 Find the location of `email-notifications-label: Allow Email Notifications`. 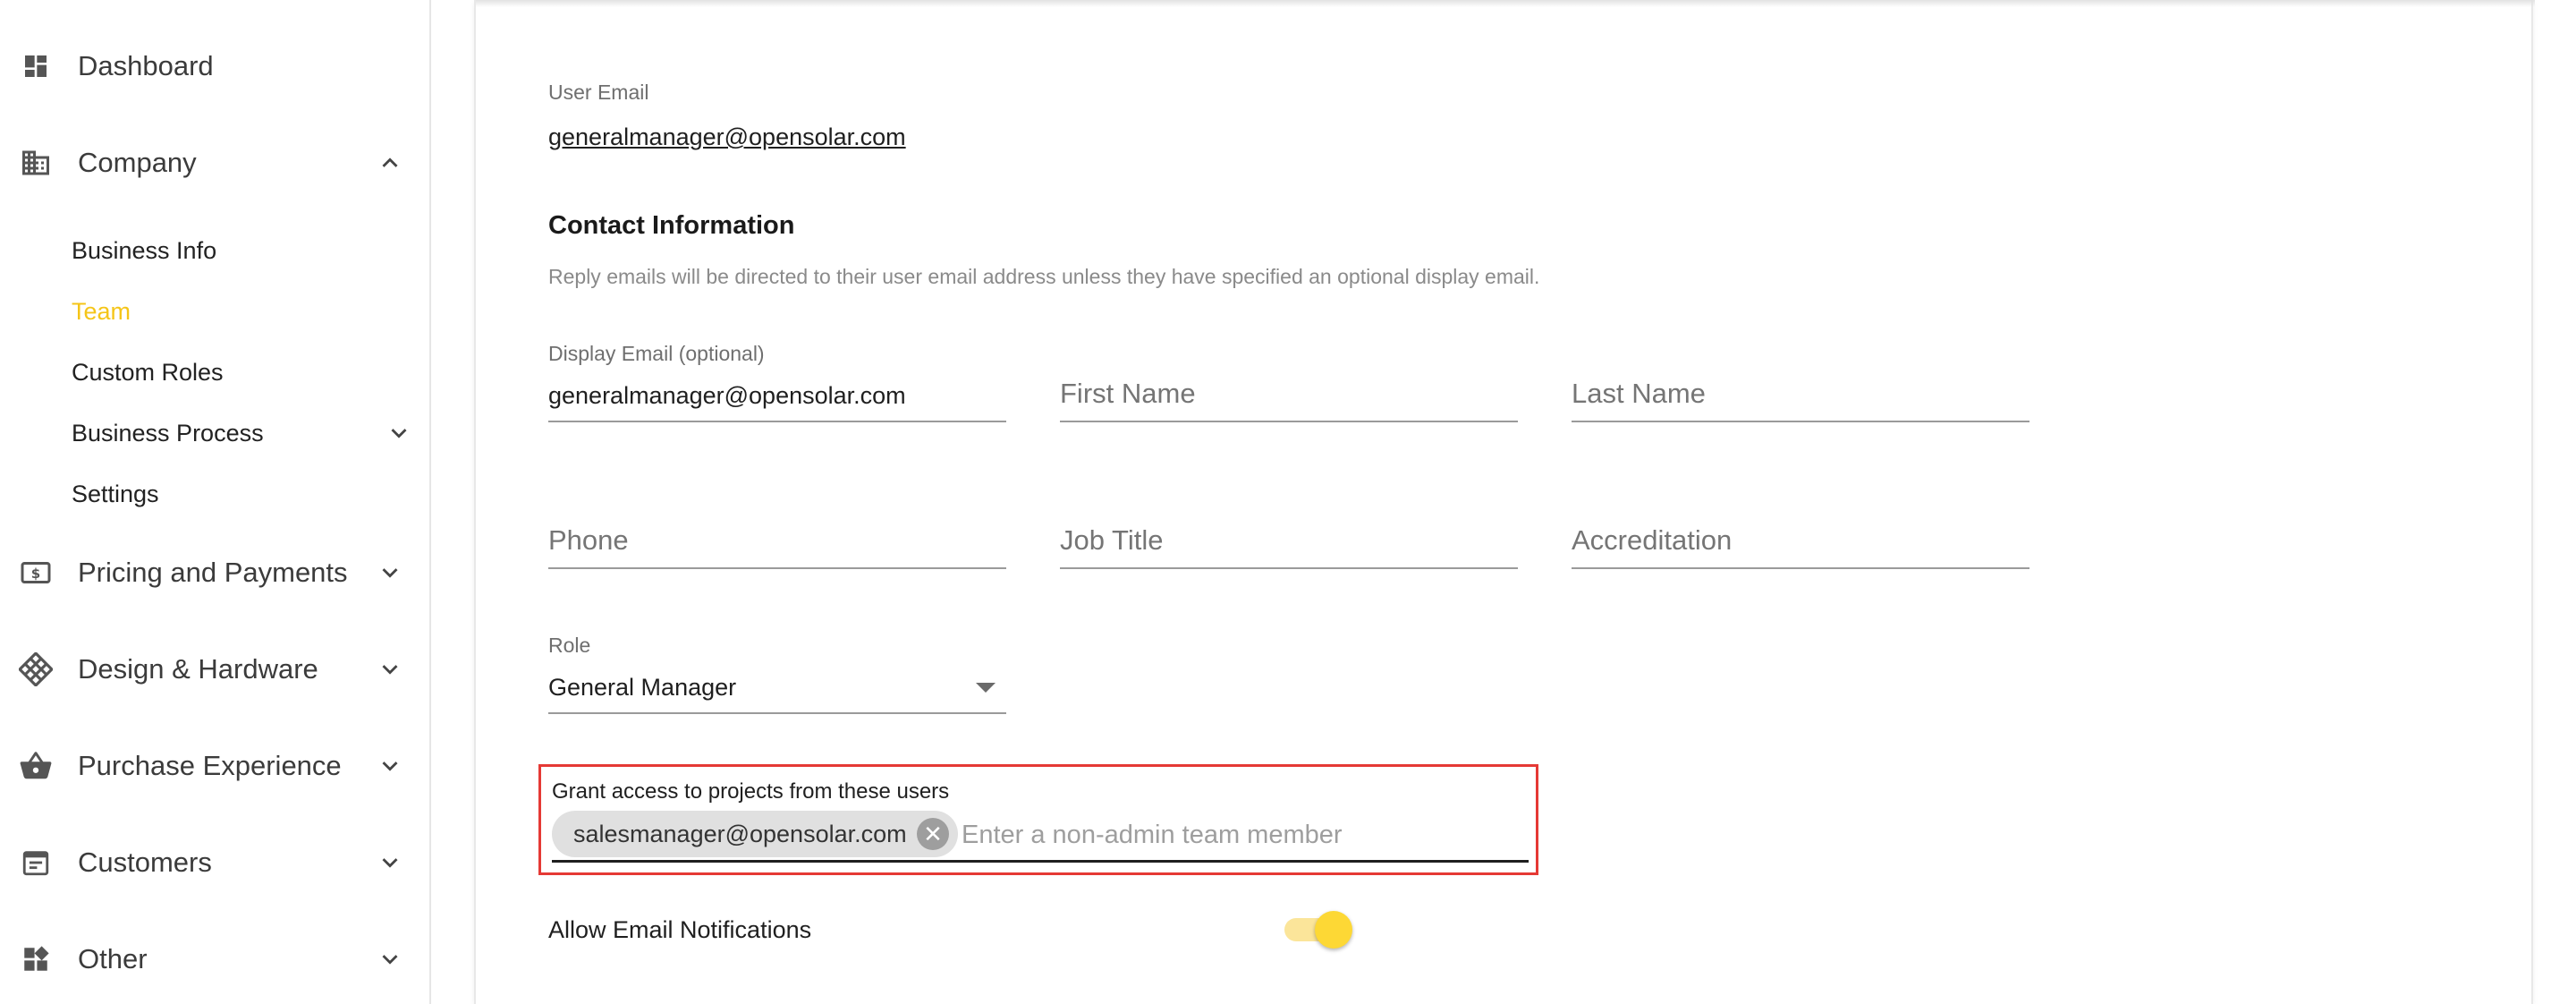

email-notifications-label: Allow Email Notifications is located at coordinates (680, 929).